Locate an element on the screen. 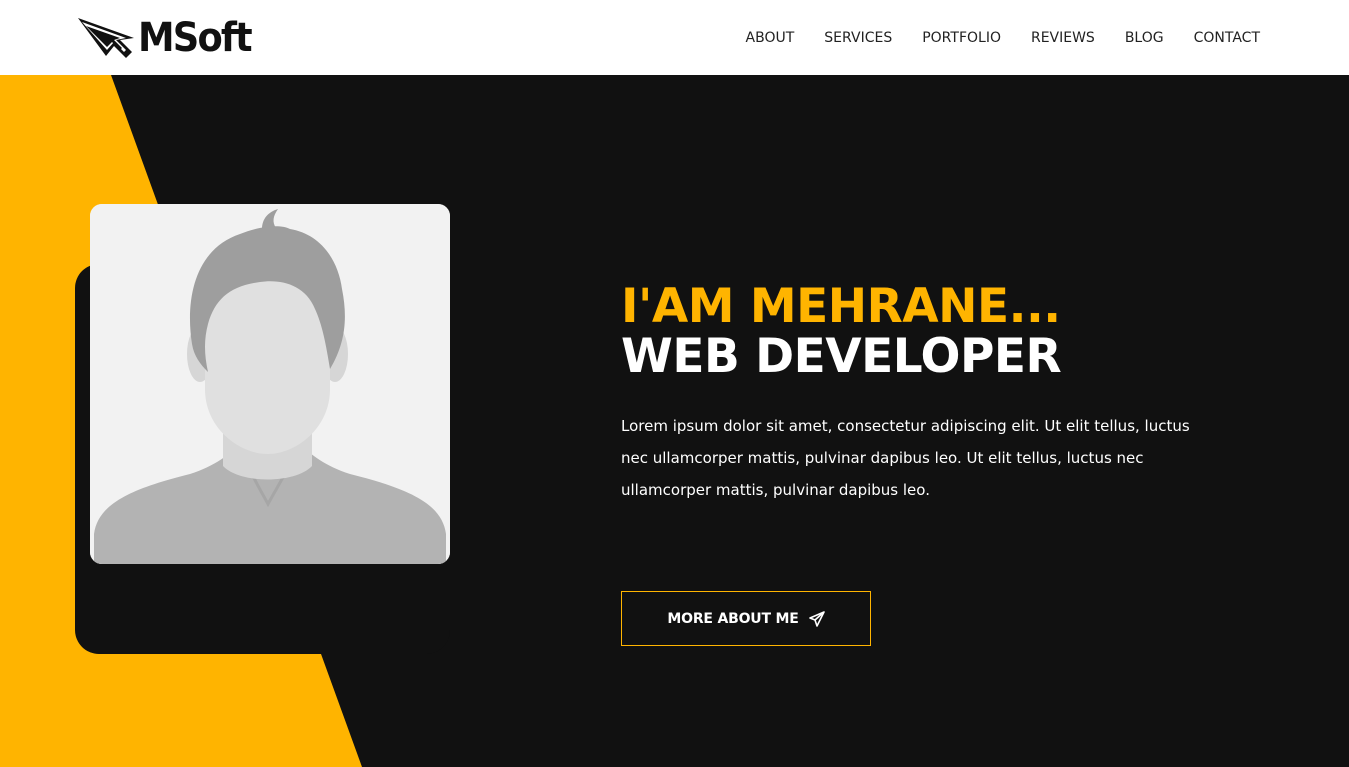 The height and width of the screenshot is (767, 1349). nav-item-services: SERVICES is located at coordinates (858, 38).